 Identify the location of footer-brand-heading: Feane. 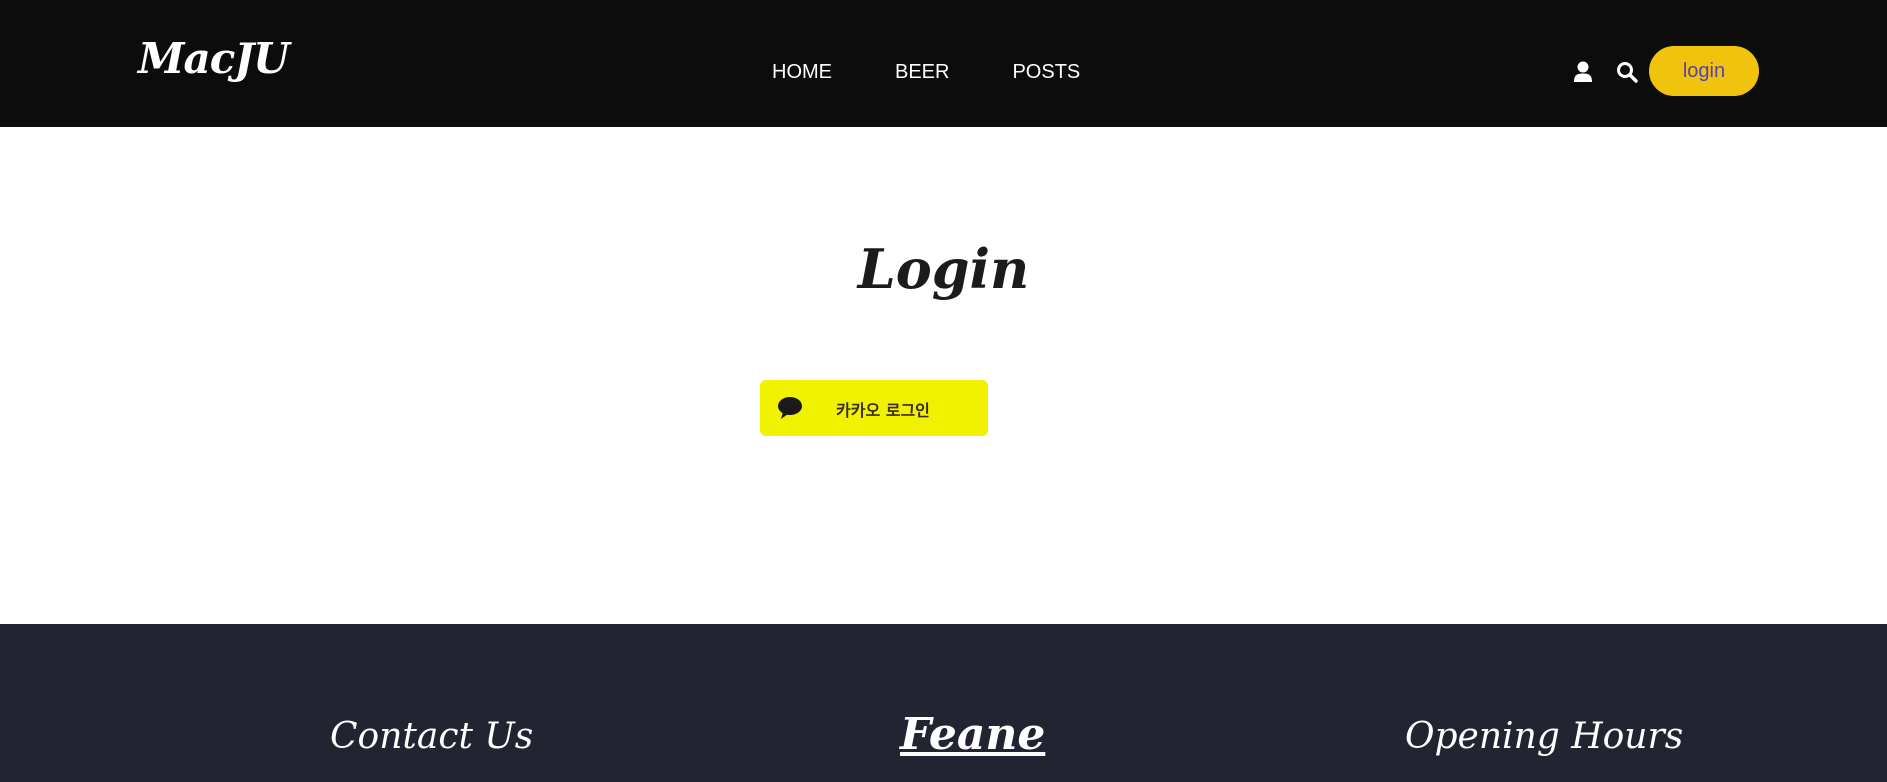
(972, 734).